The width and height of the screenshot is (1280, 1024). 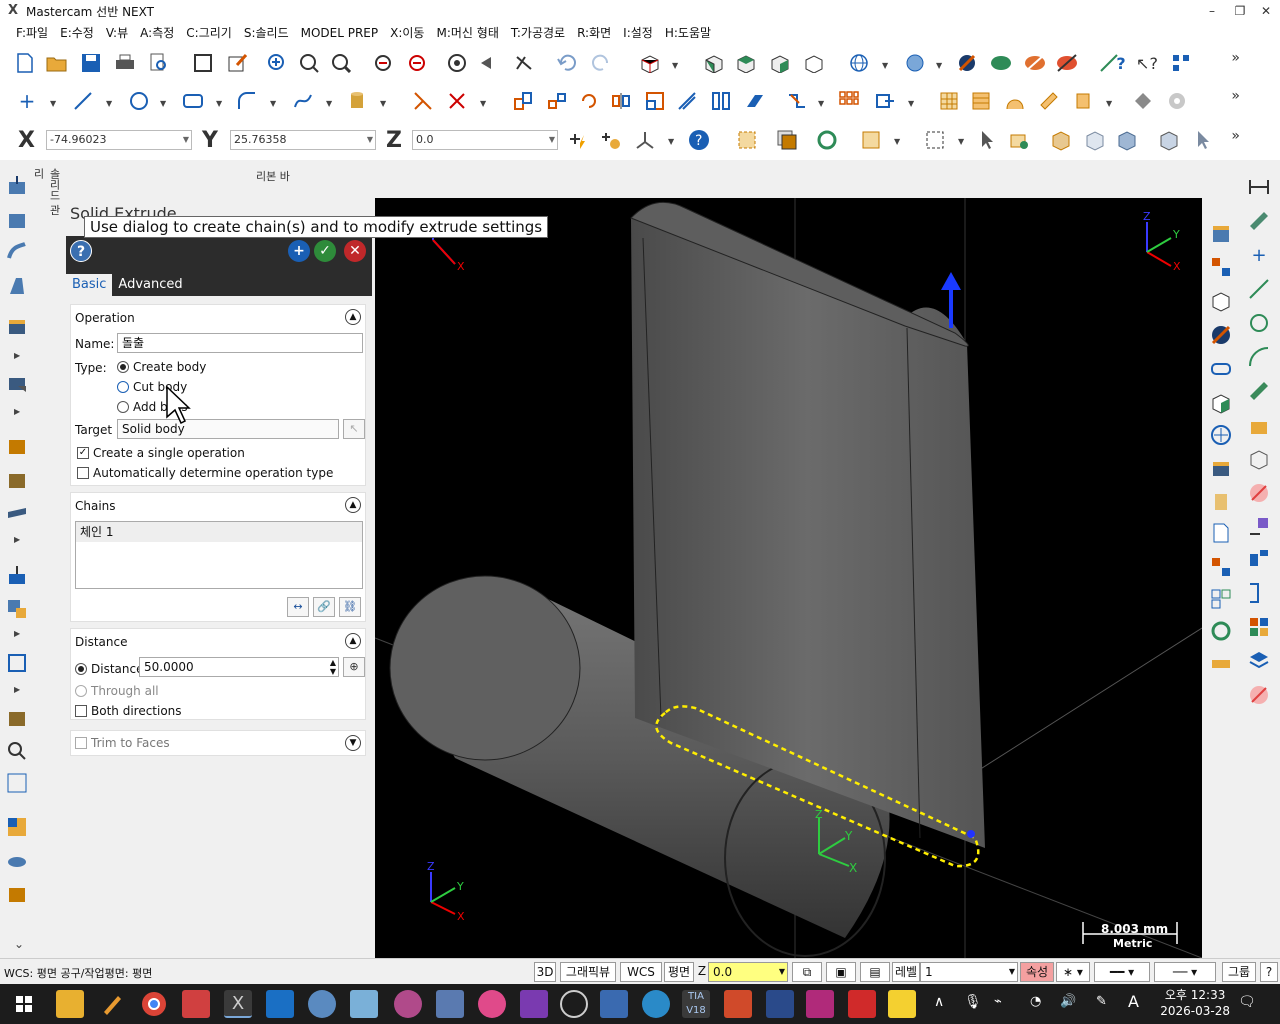 What do you see at coordinates (1122, 972) in the screenshot?
I see `line-style-dropdown: ━━ ▾` at bounding box center [1122, 972].